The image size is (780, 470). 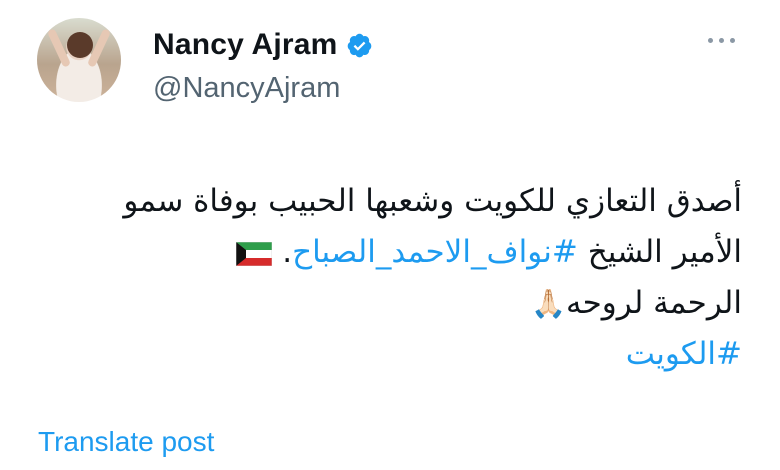 What do you see at coordinates (653, 303) in the screenshot?
I see `tweet-line-3-text: الرحمة لروحه` at bounding box center [653, 303].